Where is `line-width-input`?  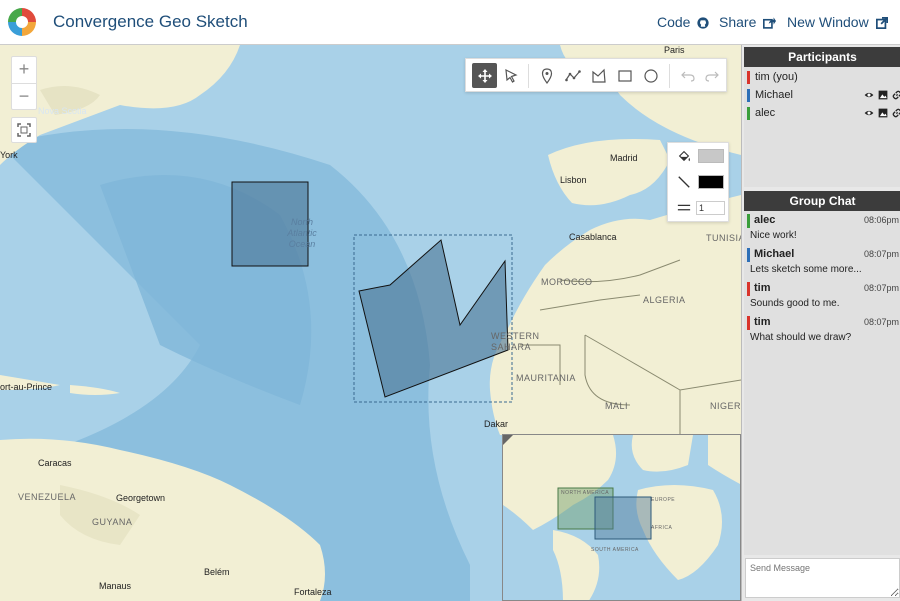
line-width-input is located at coordinates (710, 208).